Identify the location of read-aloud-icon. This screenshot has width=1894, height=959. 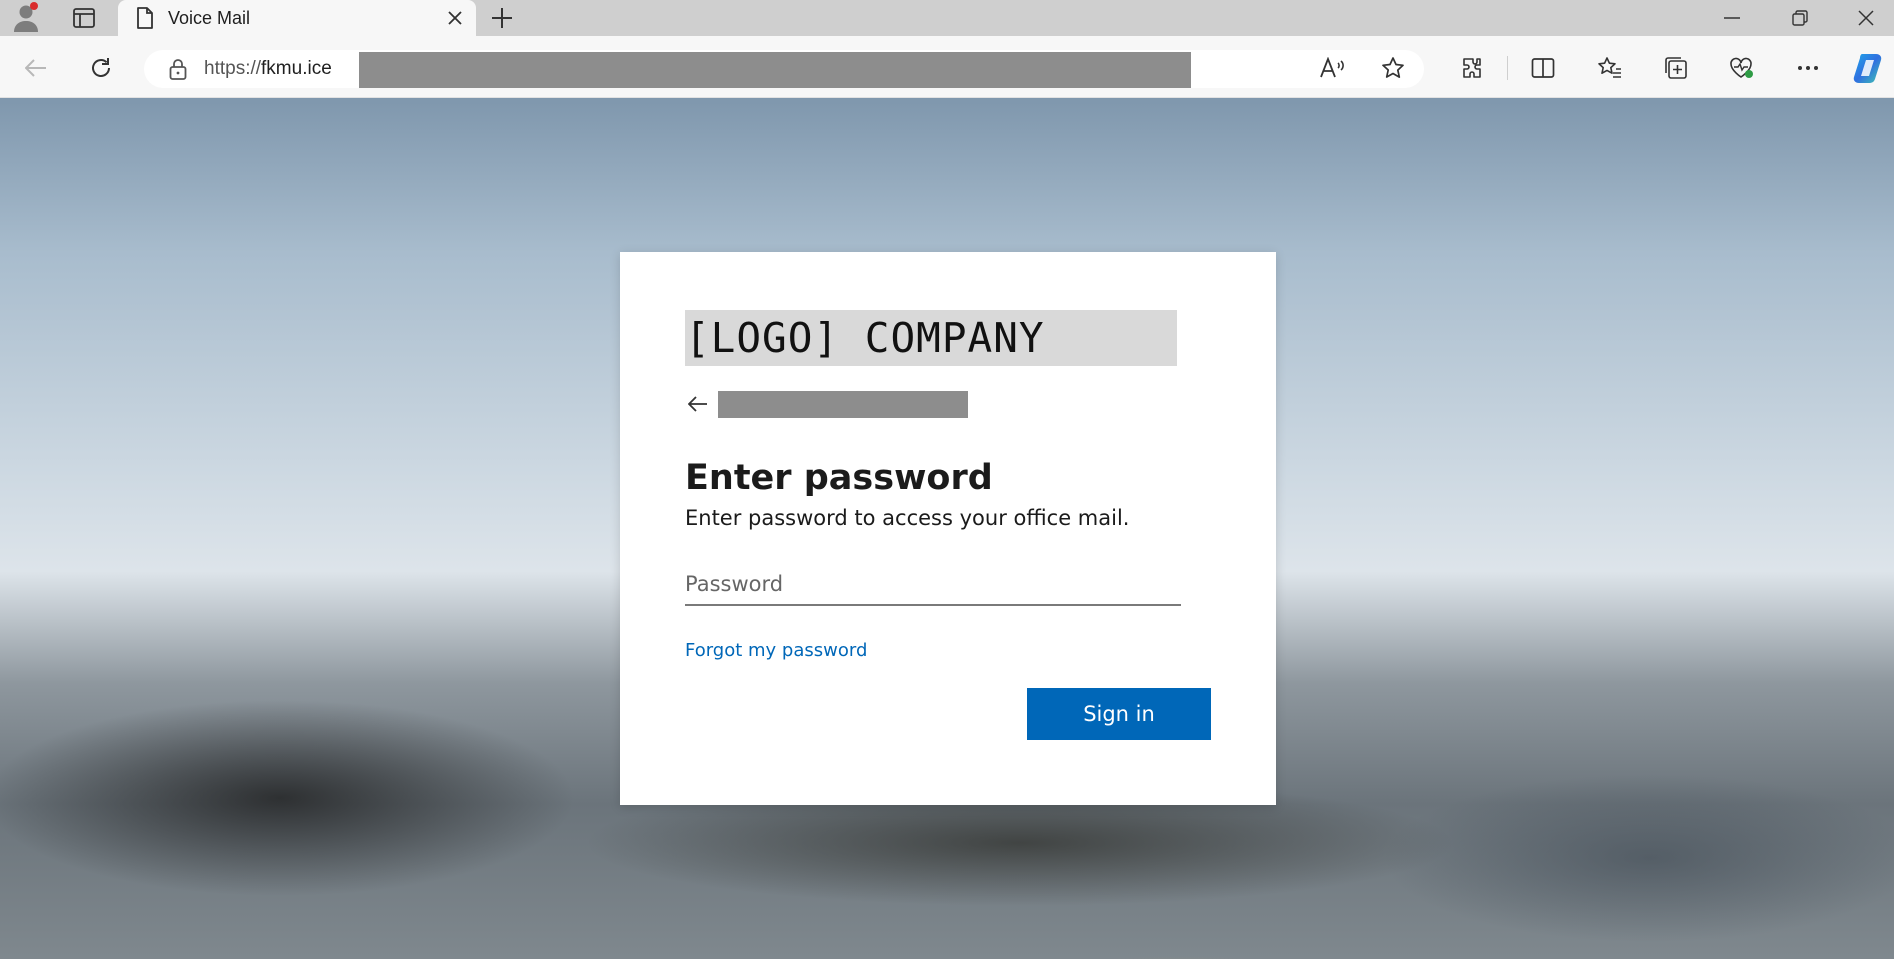
(1332, 68).